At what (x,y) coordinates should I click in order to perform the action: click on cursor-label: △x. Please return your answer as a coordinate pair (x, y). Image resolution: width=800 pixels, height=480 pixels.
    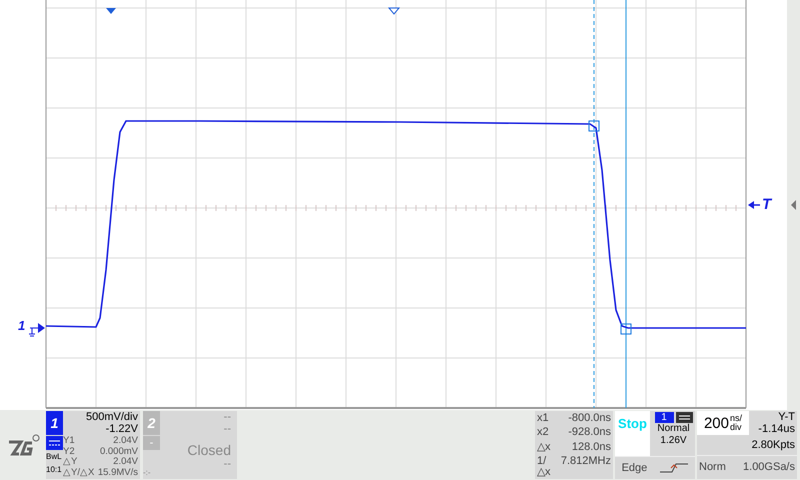
    Looking at the image, I should click on (543, 447).